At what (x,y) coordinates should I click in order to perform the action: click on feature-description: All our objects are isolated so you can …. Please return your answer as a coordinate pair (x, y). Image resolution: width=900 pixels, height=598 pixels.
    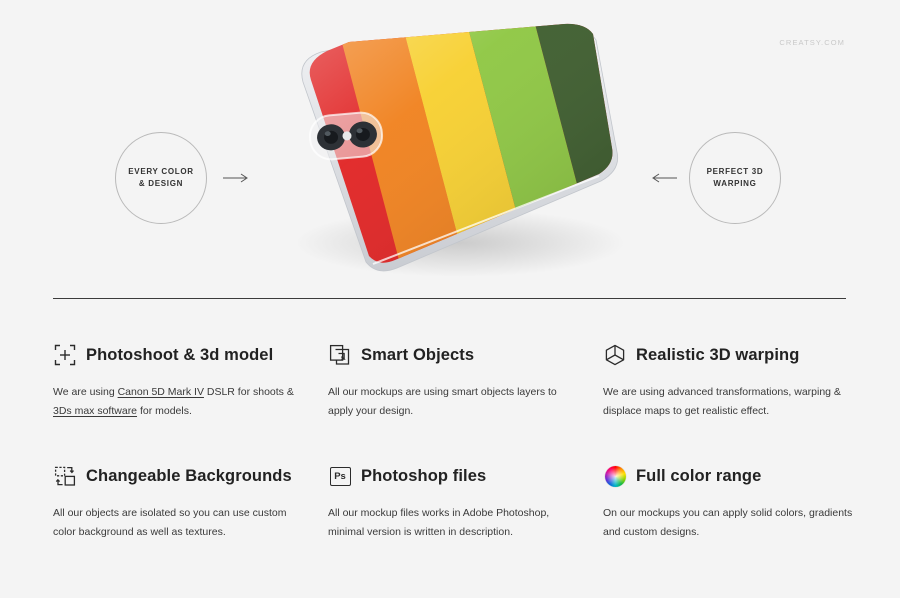
    Looking at the image, I should click on (179, 523).